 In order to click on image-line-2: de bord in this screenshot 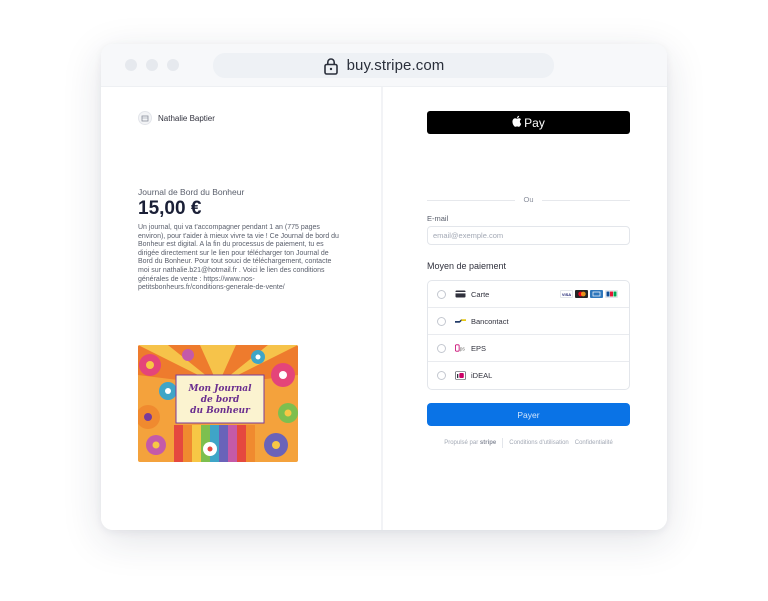, I will do `click(220, 400)`.